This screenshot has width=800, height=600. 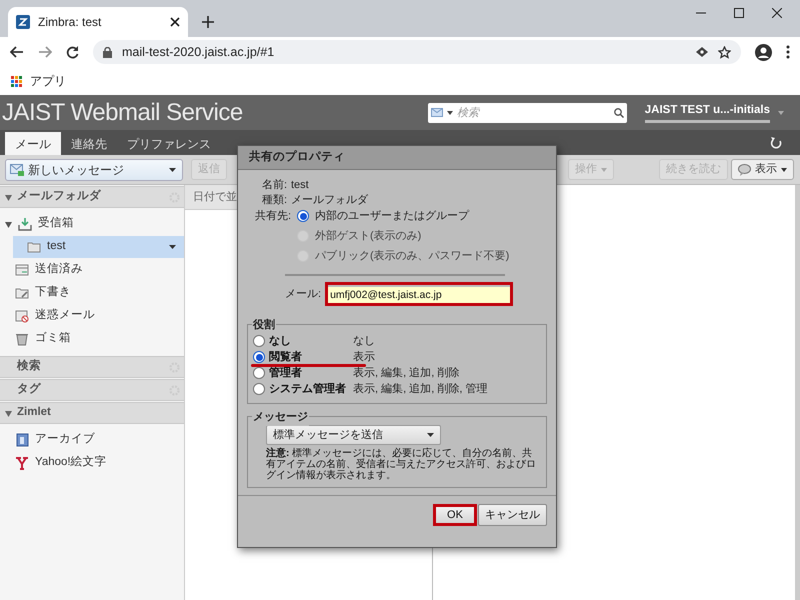 What do you see at coordinates (744, 170) in the screenshot?
I see `speech-bubble-icon` at bounding box center [744, 170].